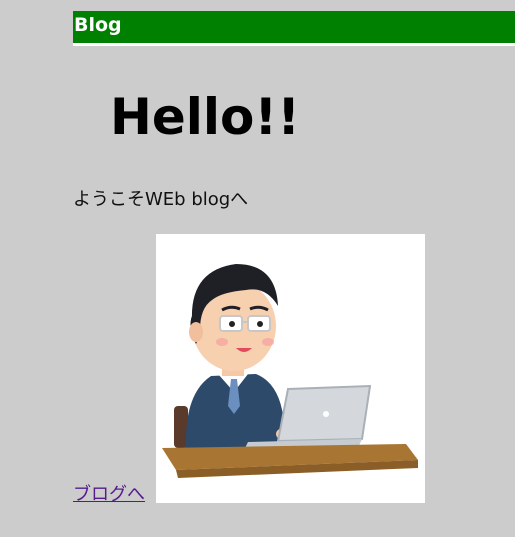  I want to click on blog-link: ブログへ, so click(109, 495).